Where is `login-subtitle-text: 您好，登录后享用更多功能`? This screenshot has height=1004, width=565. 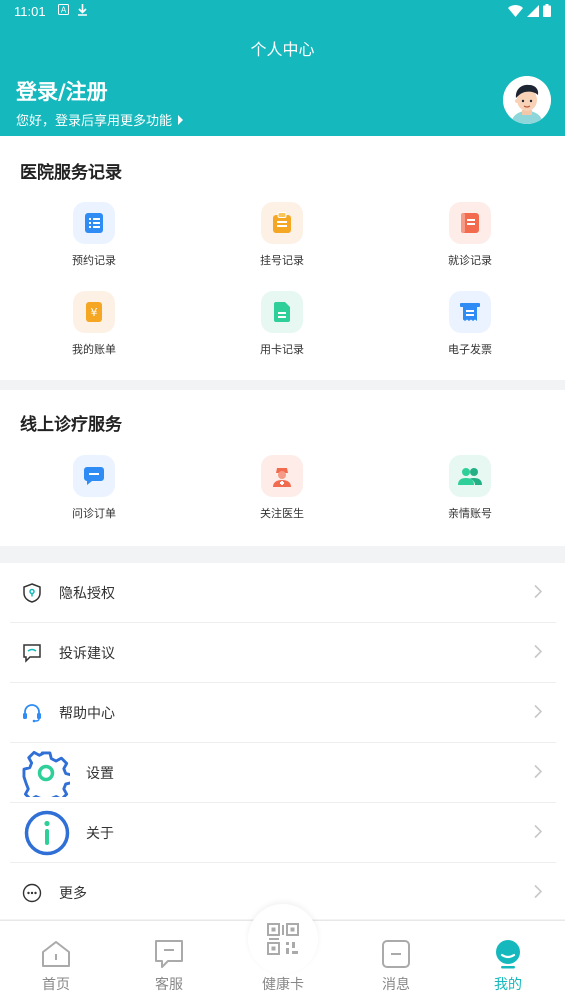 login-subtitle-text: 您好，登录后享用更多功能 is located at coordinates (94, 121).